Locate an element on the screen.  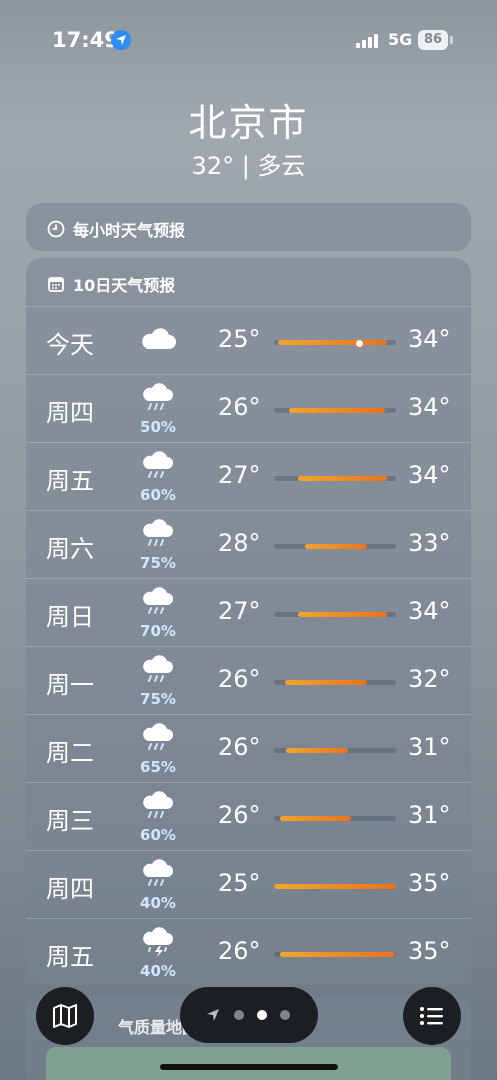
status-bar: 17:49 5G 86 is located at coordinates (248, 40).